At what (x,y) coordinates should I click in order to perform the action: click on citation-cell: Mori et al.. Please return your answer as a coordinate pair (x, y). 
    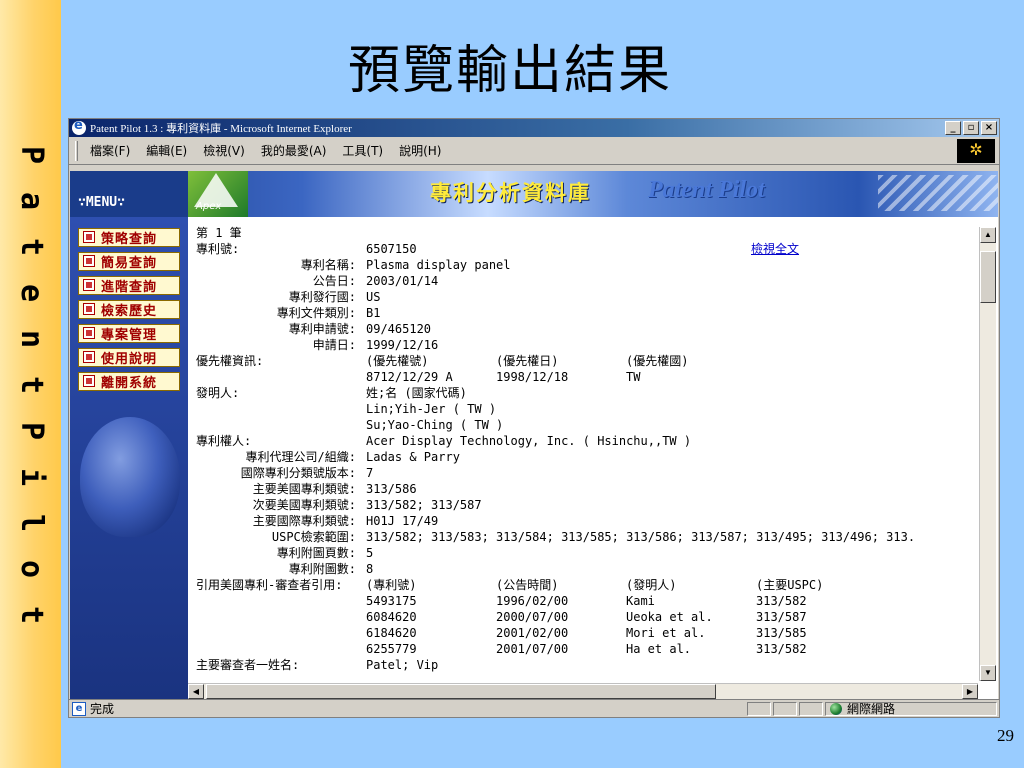
    Looking at the image, I should click on (666, 633).